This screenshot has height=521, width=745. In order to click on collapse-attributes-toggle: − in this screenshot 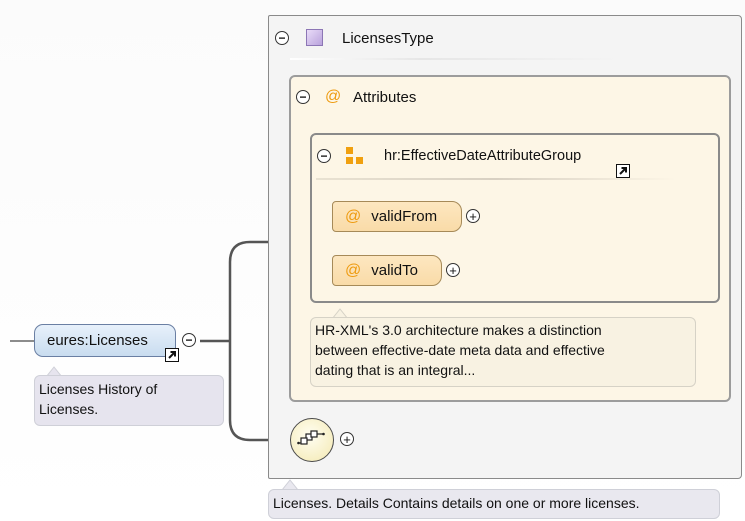, I will do `click(303, 97)`.